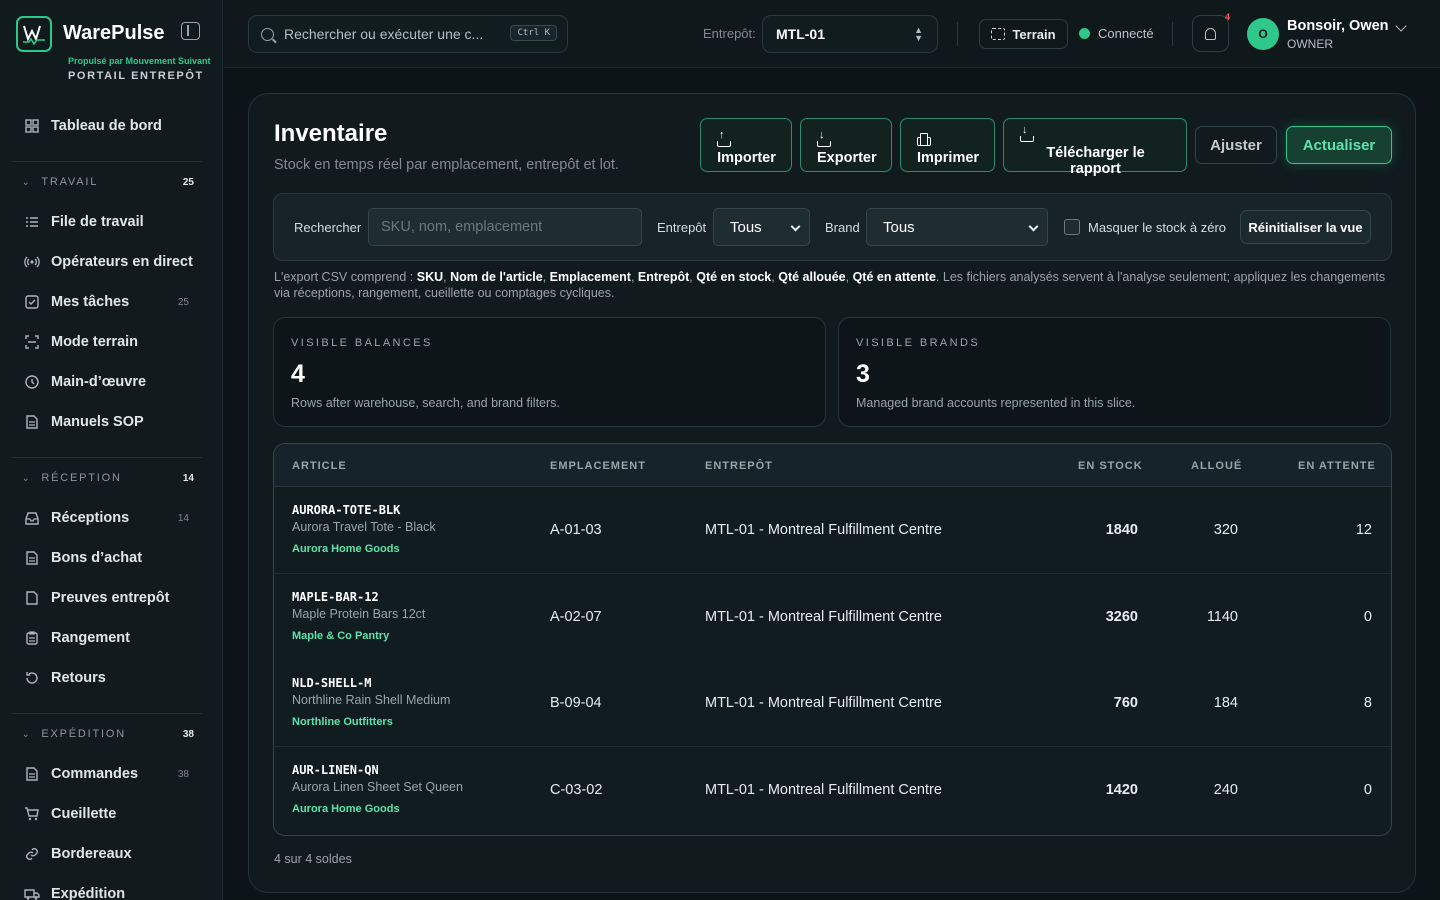  I want to click on sidebar-item-count: 38, so click(183, 774).